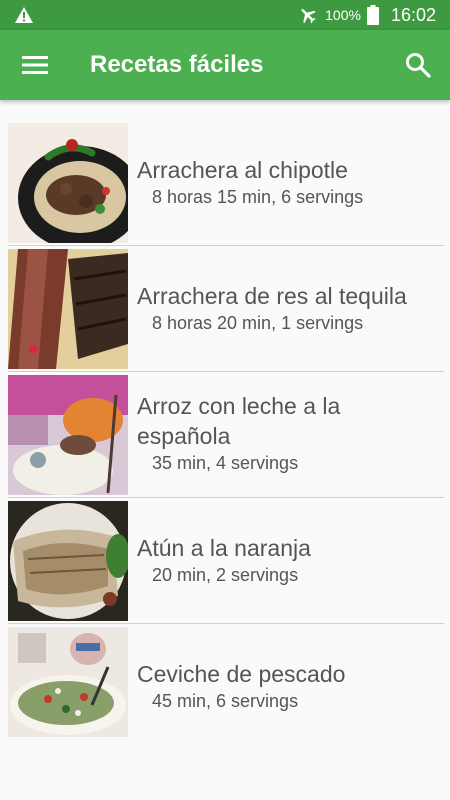 The width and height of the screenshot is (450, 800). What do you see at coordinates (241, 674) in the screenshot?
I see `recipe-name: Ceviche de pescado` at bounding box center [241, 674].